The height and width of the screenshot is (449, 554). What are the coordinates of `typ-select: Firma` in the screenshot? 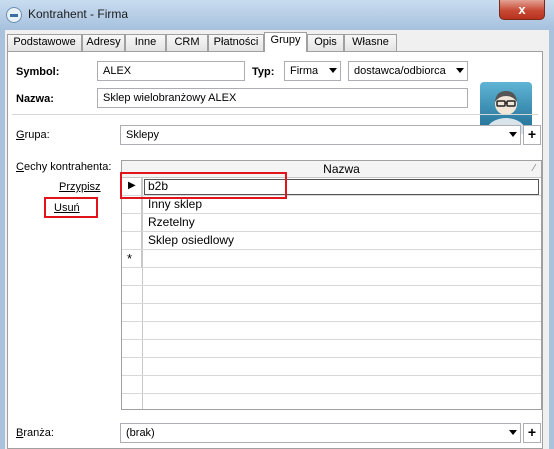 It's located at (312, 71).